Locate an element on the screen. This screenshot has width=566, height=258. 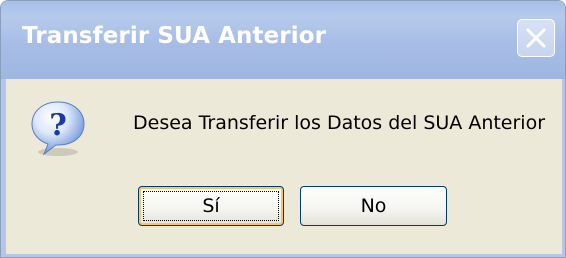
dialog-title: Transferir SUA Anterior is located at coordinates (174, 36).